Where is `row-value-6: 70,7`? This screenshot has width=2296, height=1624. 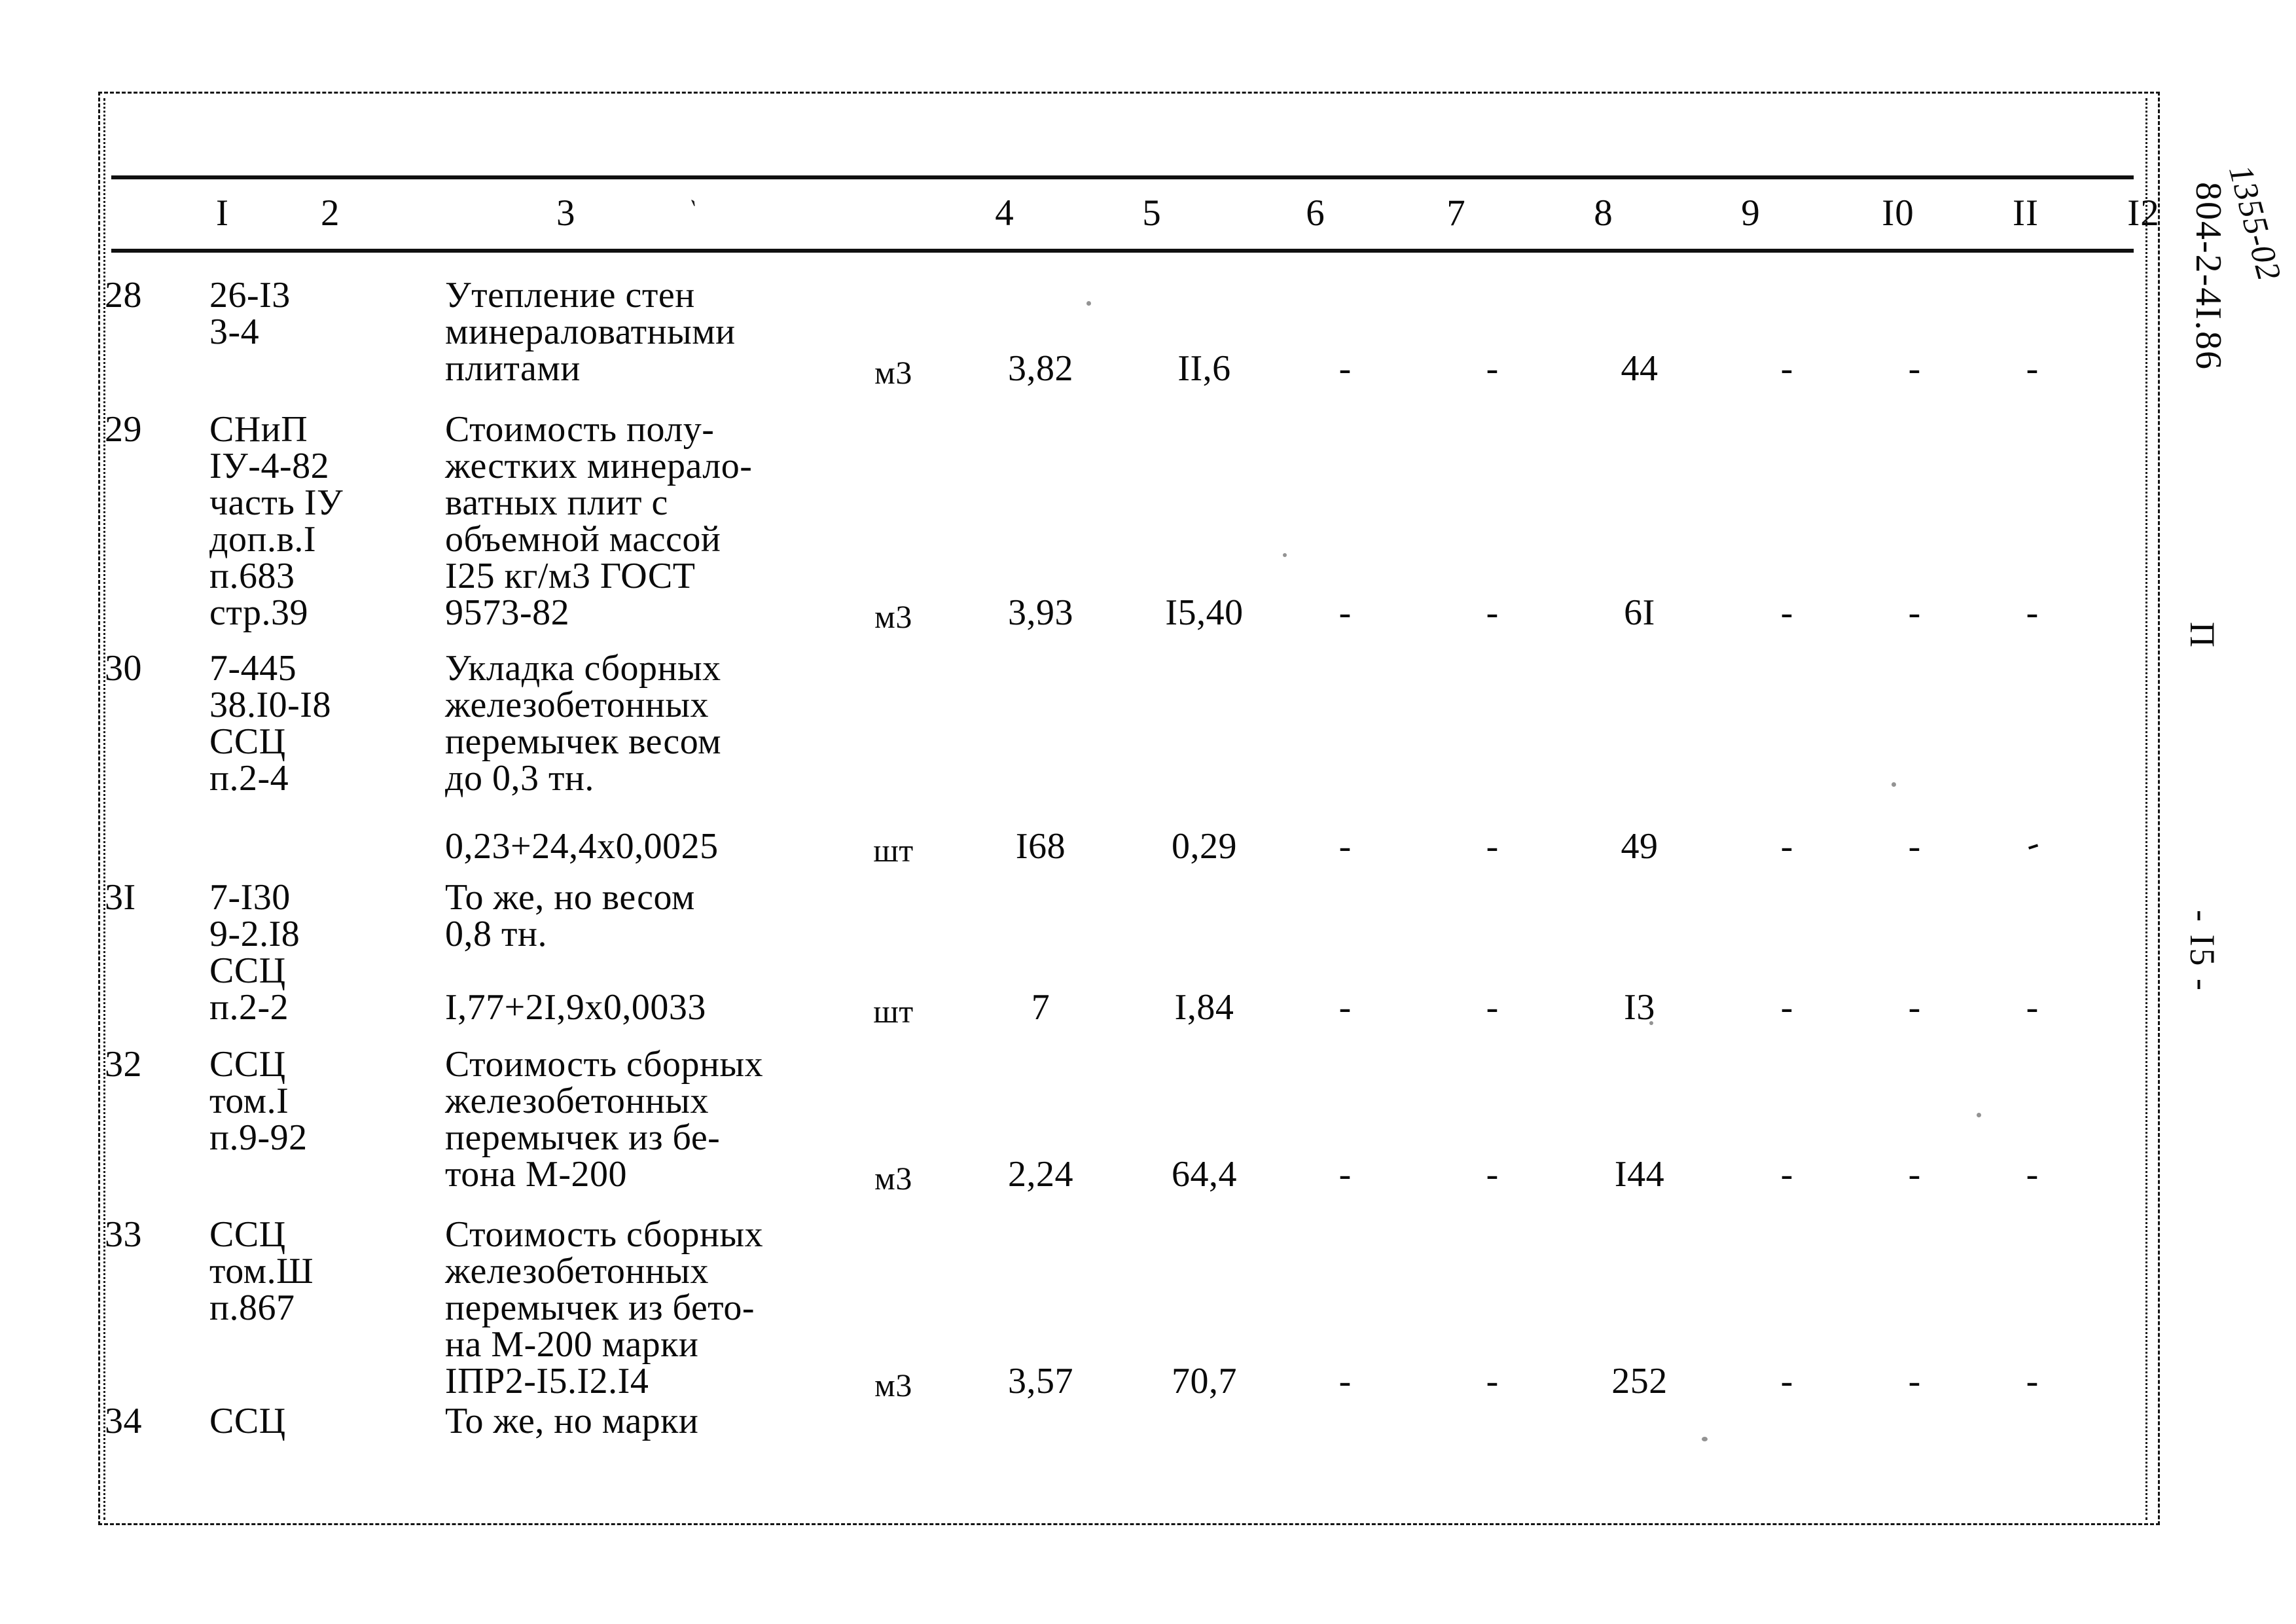
row-value-6: 70,7 is located at coordinates (1204, 1381).